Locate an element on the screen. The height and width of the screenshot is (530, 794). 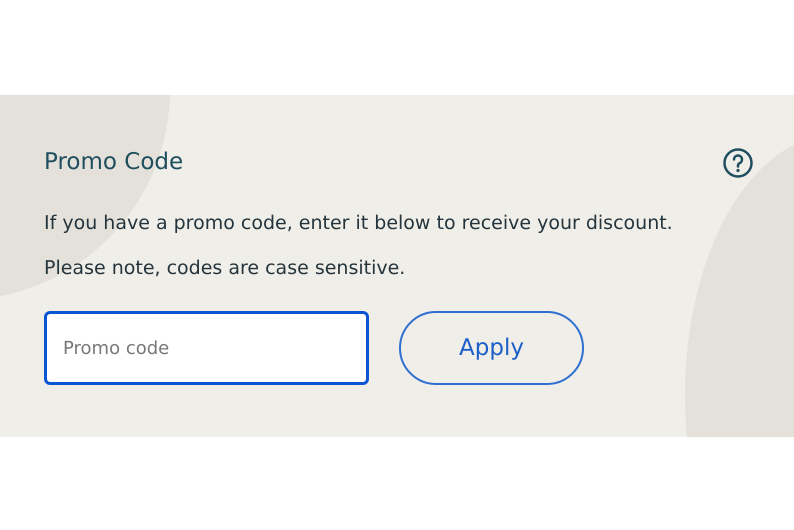
section-title: Promo Code is located at coordinates (114, 163).